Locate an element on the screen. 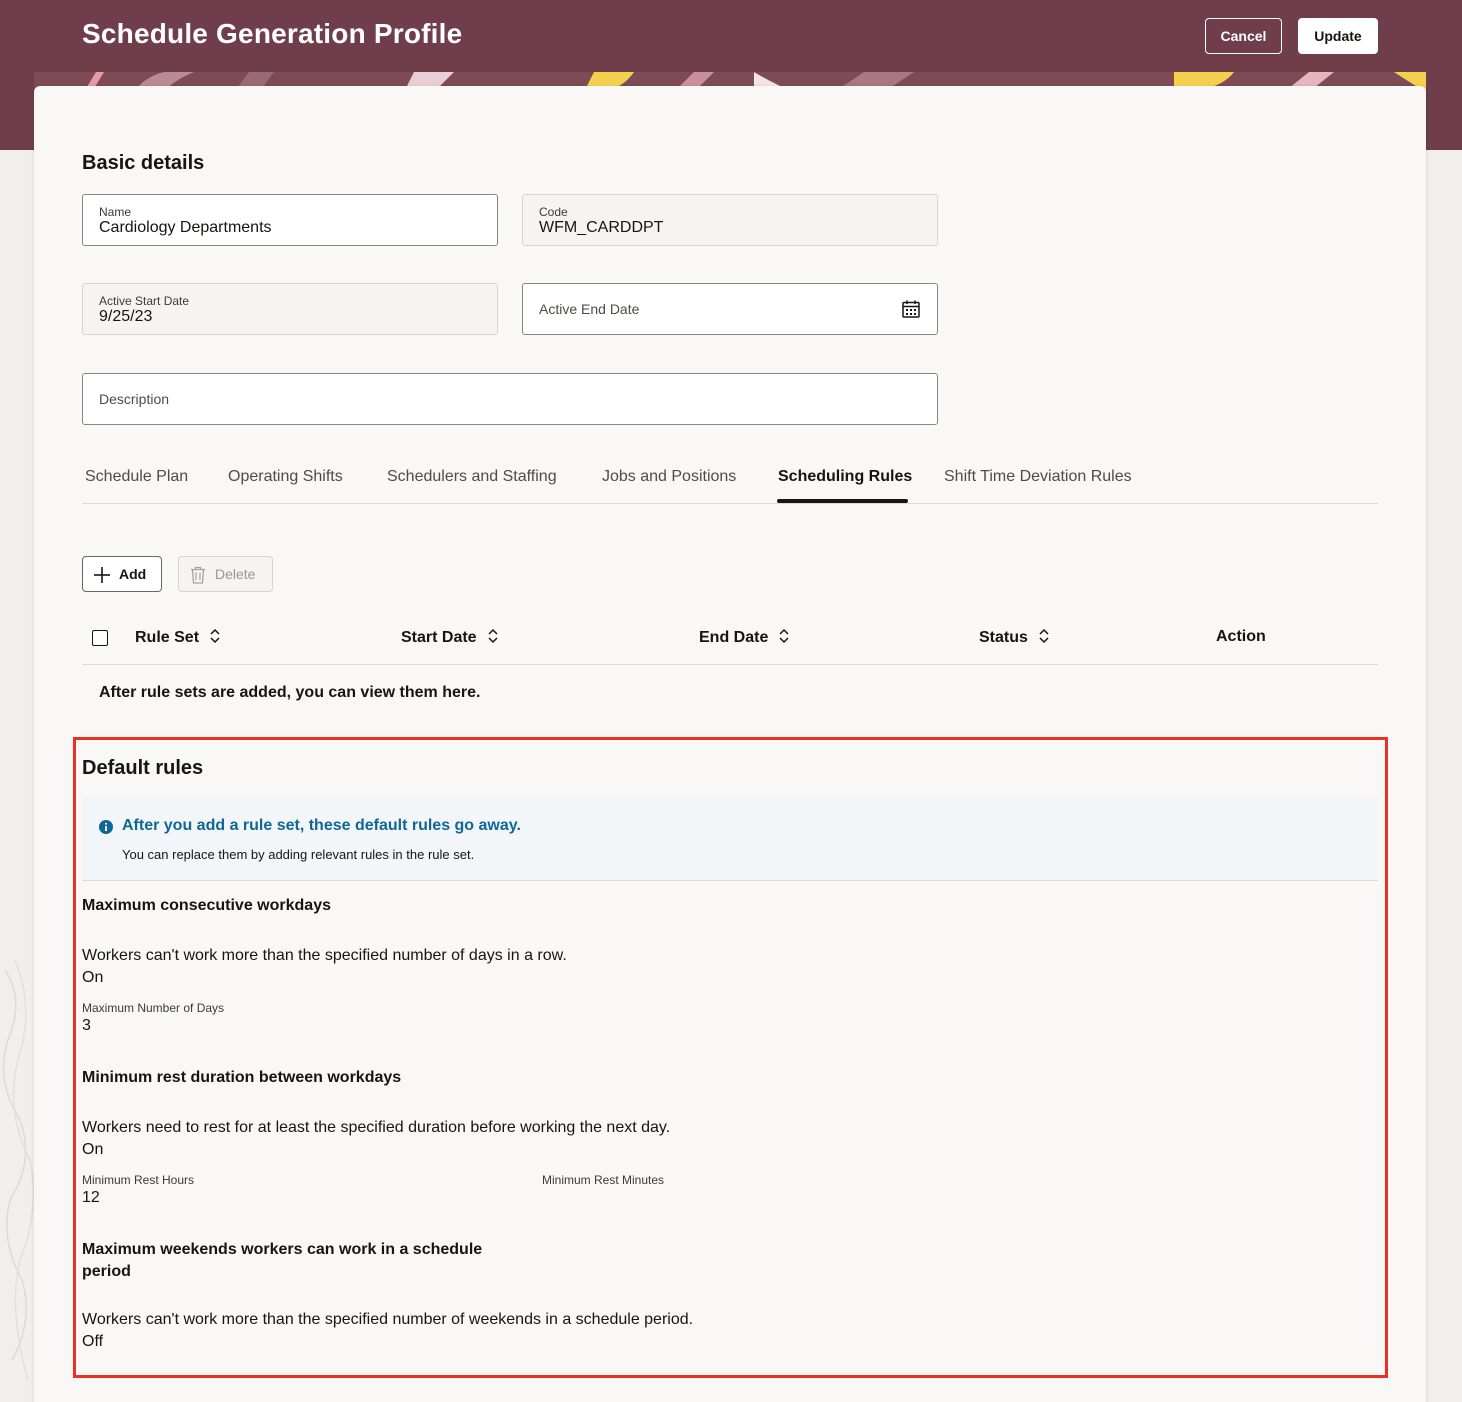 This screenshot has width=1462, height=1402. column-status: Status is located at coordinates (1014, 637).